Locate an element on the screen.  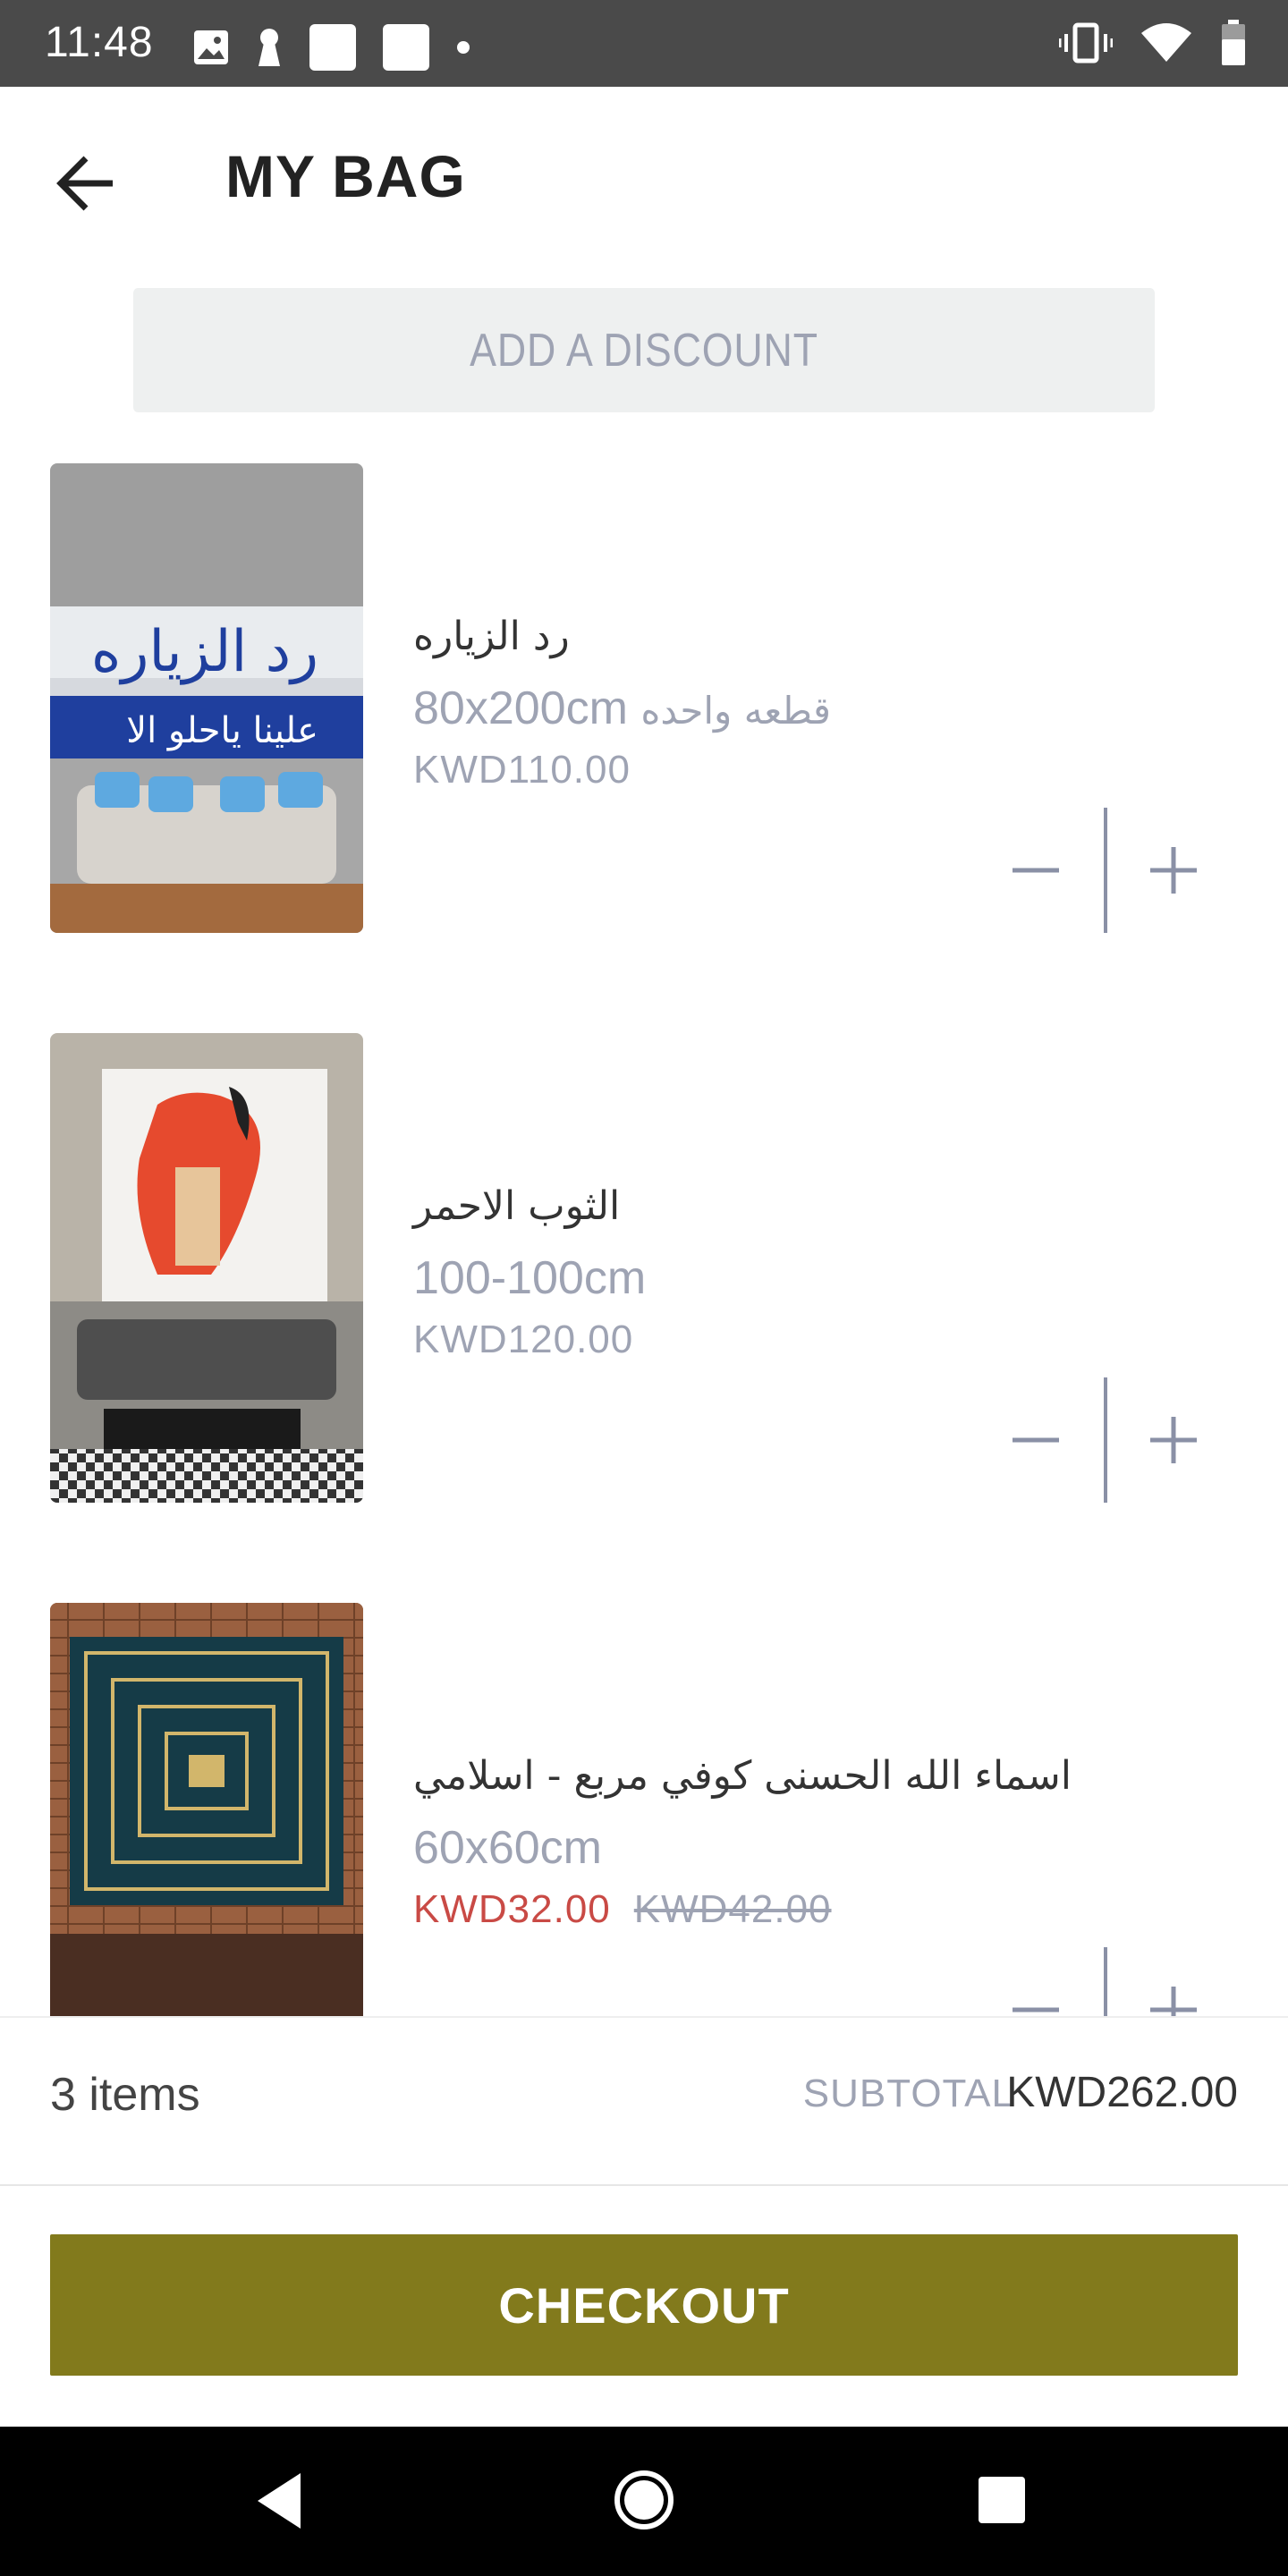
item-price: KWD120.00 is located at coordinates (523, 1339).